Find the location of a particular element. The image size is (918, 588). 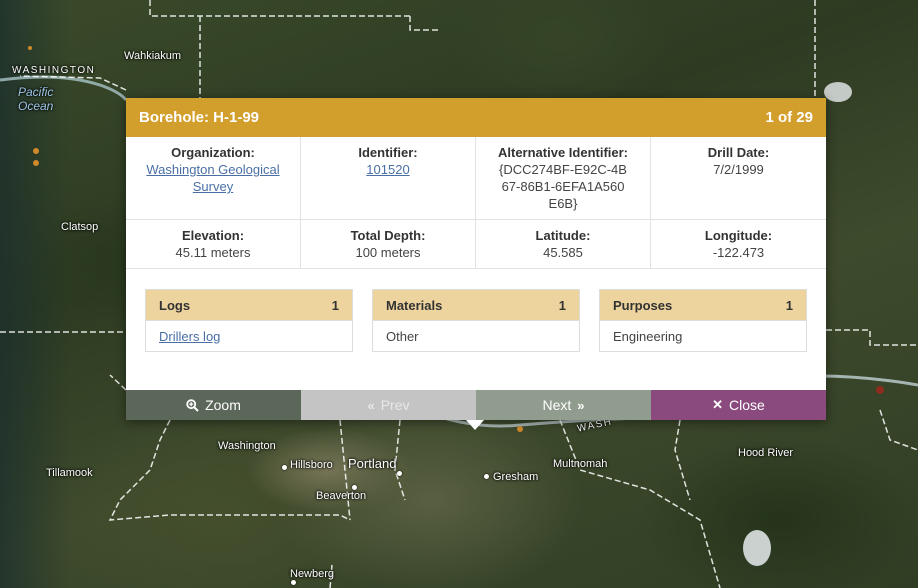

info-drill-date: Drill Date: 7/2/1999 is located at coordinates (738, 178).